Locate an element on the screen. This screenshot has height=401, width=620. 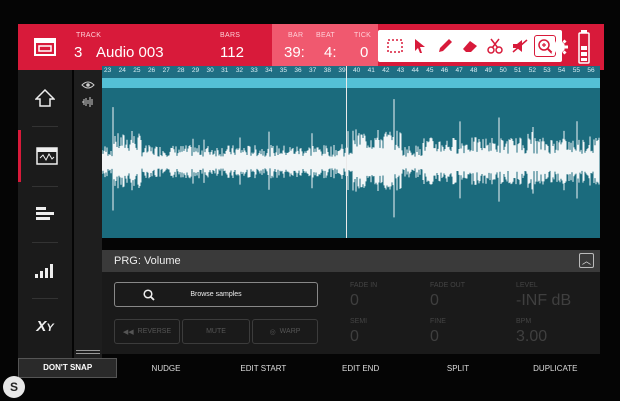
ruler-mark: 54 is located at coordinates (562, 70).